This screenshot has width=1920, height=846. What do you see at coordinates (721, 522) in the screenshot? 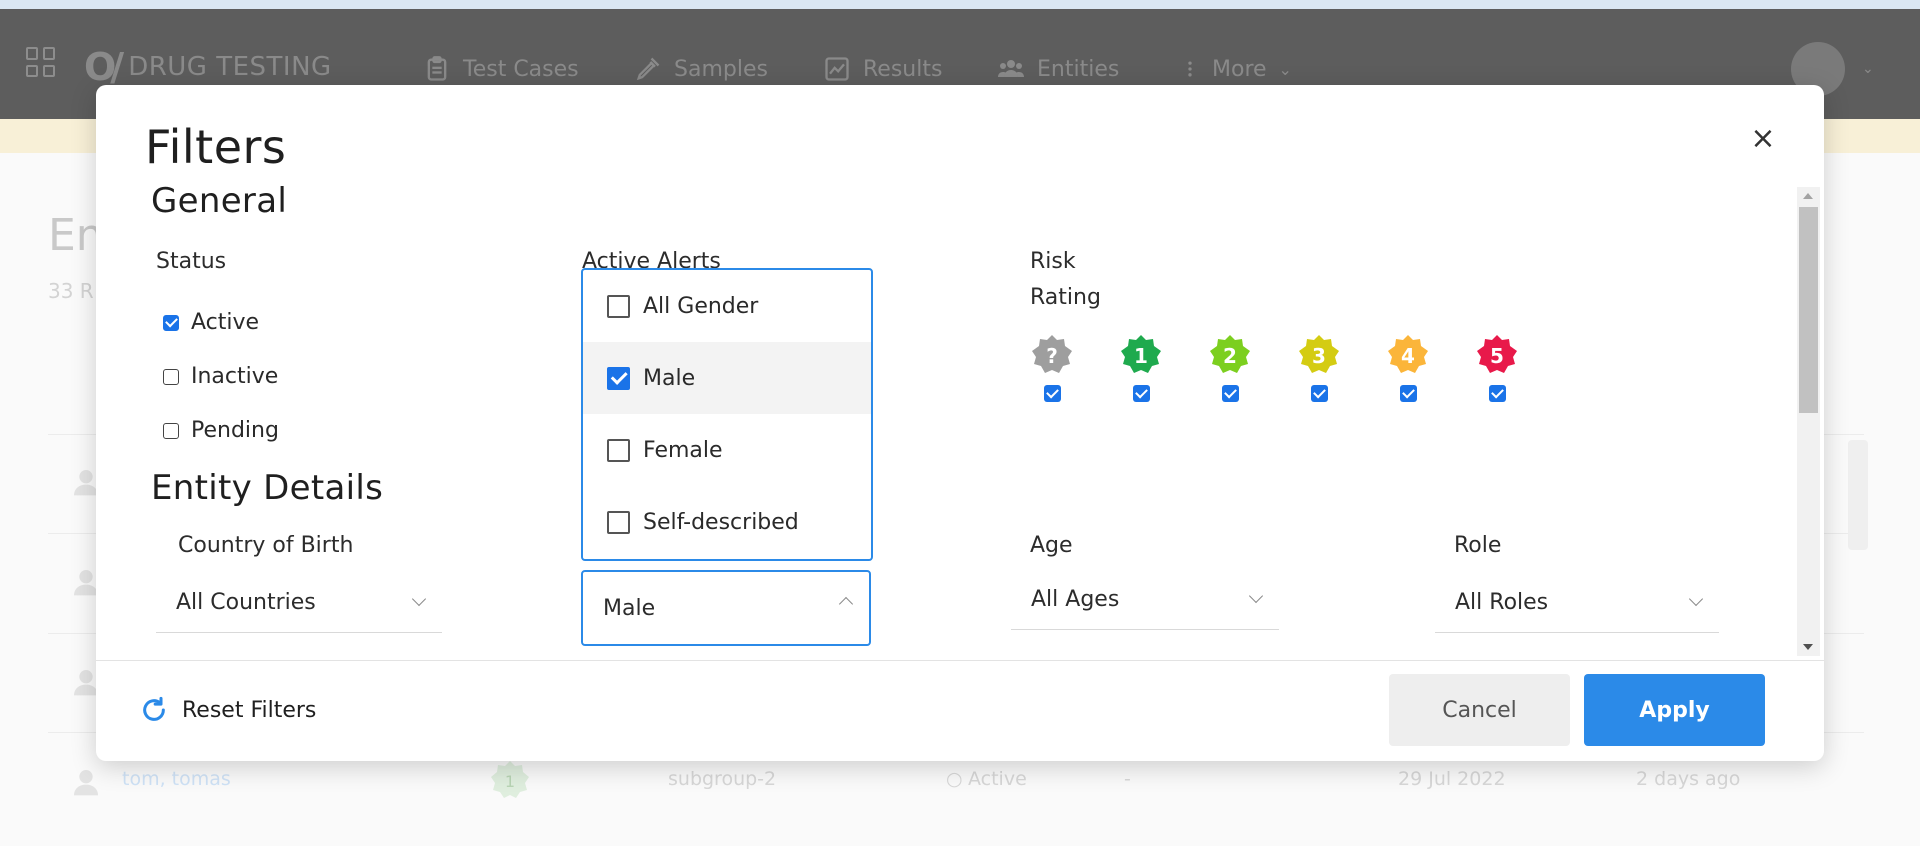
I see `option-label: Self-described` at bounding box center [721, 522].